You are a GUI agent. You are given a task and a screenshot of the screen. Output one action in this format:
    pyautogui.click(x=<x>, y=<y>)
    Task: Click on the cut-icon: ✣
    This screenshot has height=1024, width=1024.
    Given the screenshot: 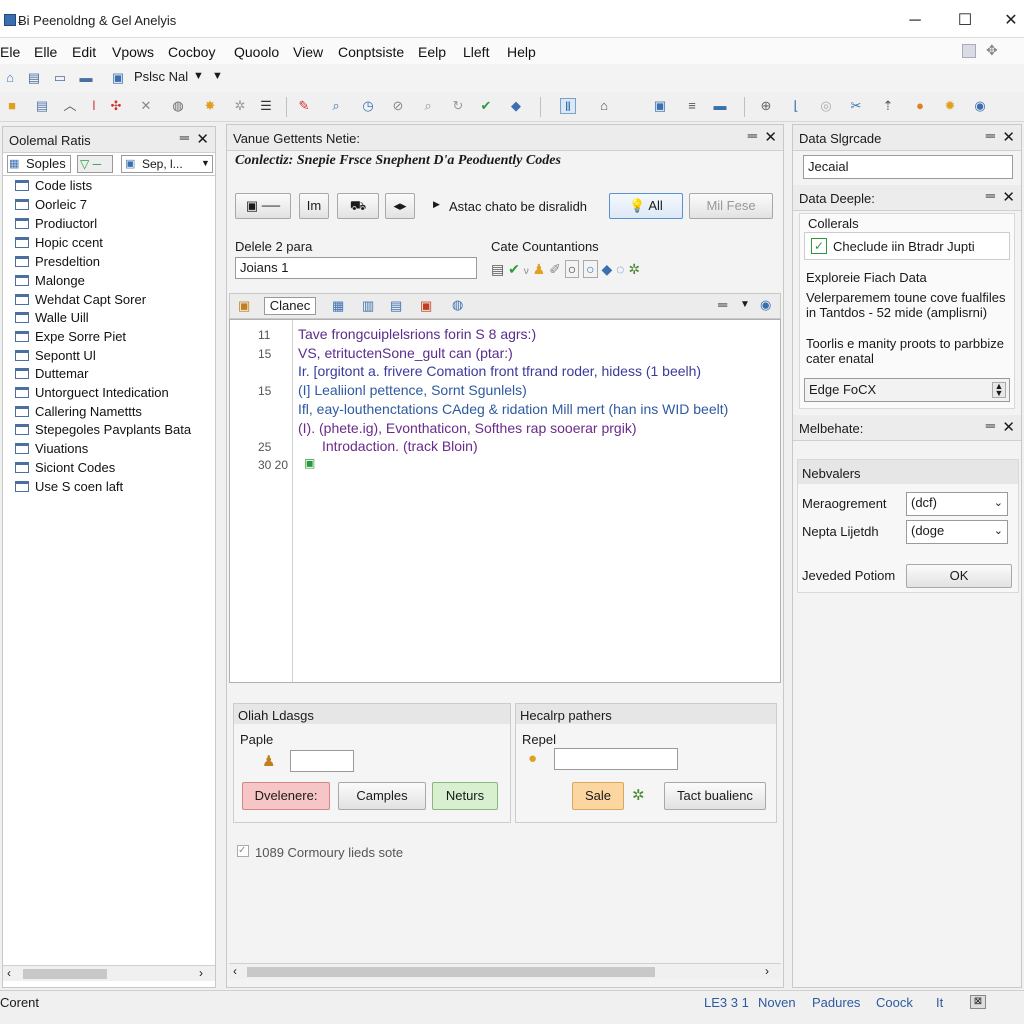 What is the action you would take?
    pyautogui.click(x=116, y=106)
    